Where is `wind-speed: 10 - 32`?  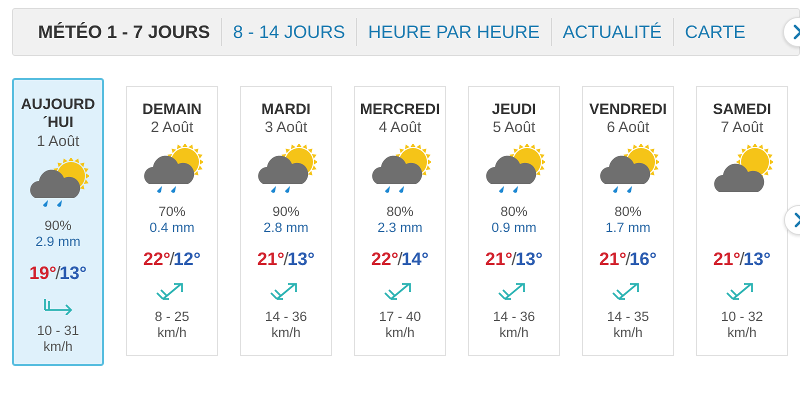
wind-speed: 10 - 32 is located at coordinates (742, 317).